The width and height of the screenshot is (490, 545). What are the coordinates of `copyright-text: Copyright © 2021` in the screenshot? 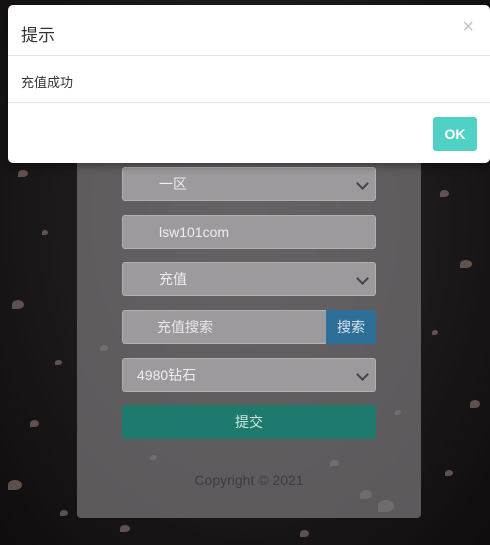 It's located at (249, 480).